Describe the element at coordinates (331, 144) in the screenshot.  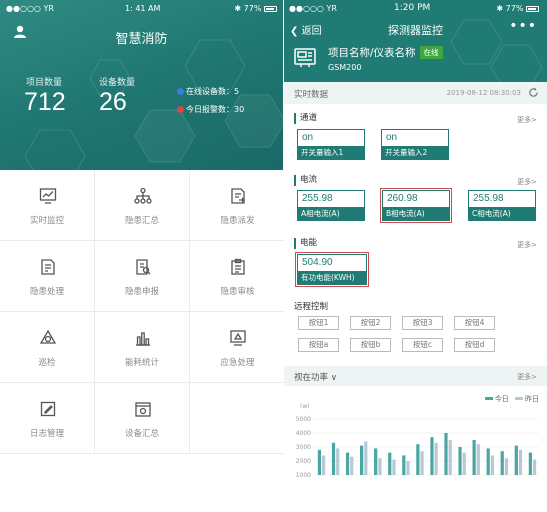
I see `channel-input-1-card: on 开关量输入1` at that location.